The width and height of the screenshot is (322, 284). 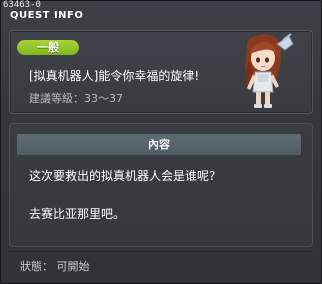 What do you see at coordinates (122, 176) in the screenshot?
I see `content-line: 这次要救出的拟真机器人会是谁呢?` at bounding box center [122, 176].